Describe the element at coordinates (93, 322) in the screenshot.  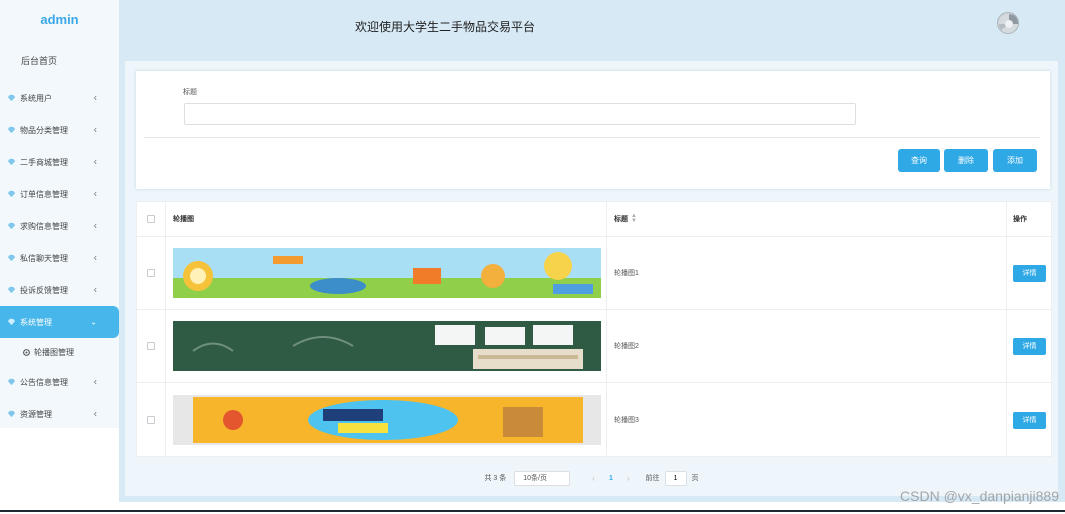
I see `chevron-down-icon: ⌄` at that location.